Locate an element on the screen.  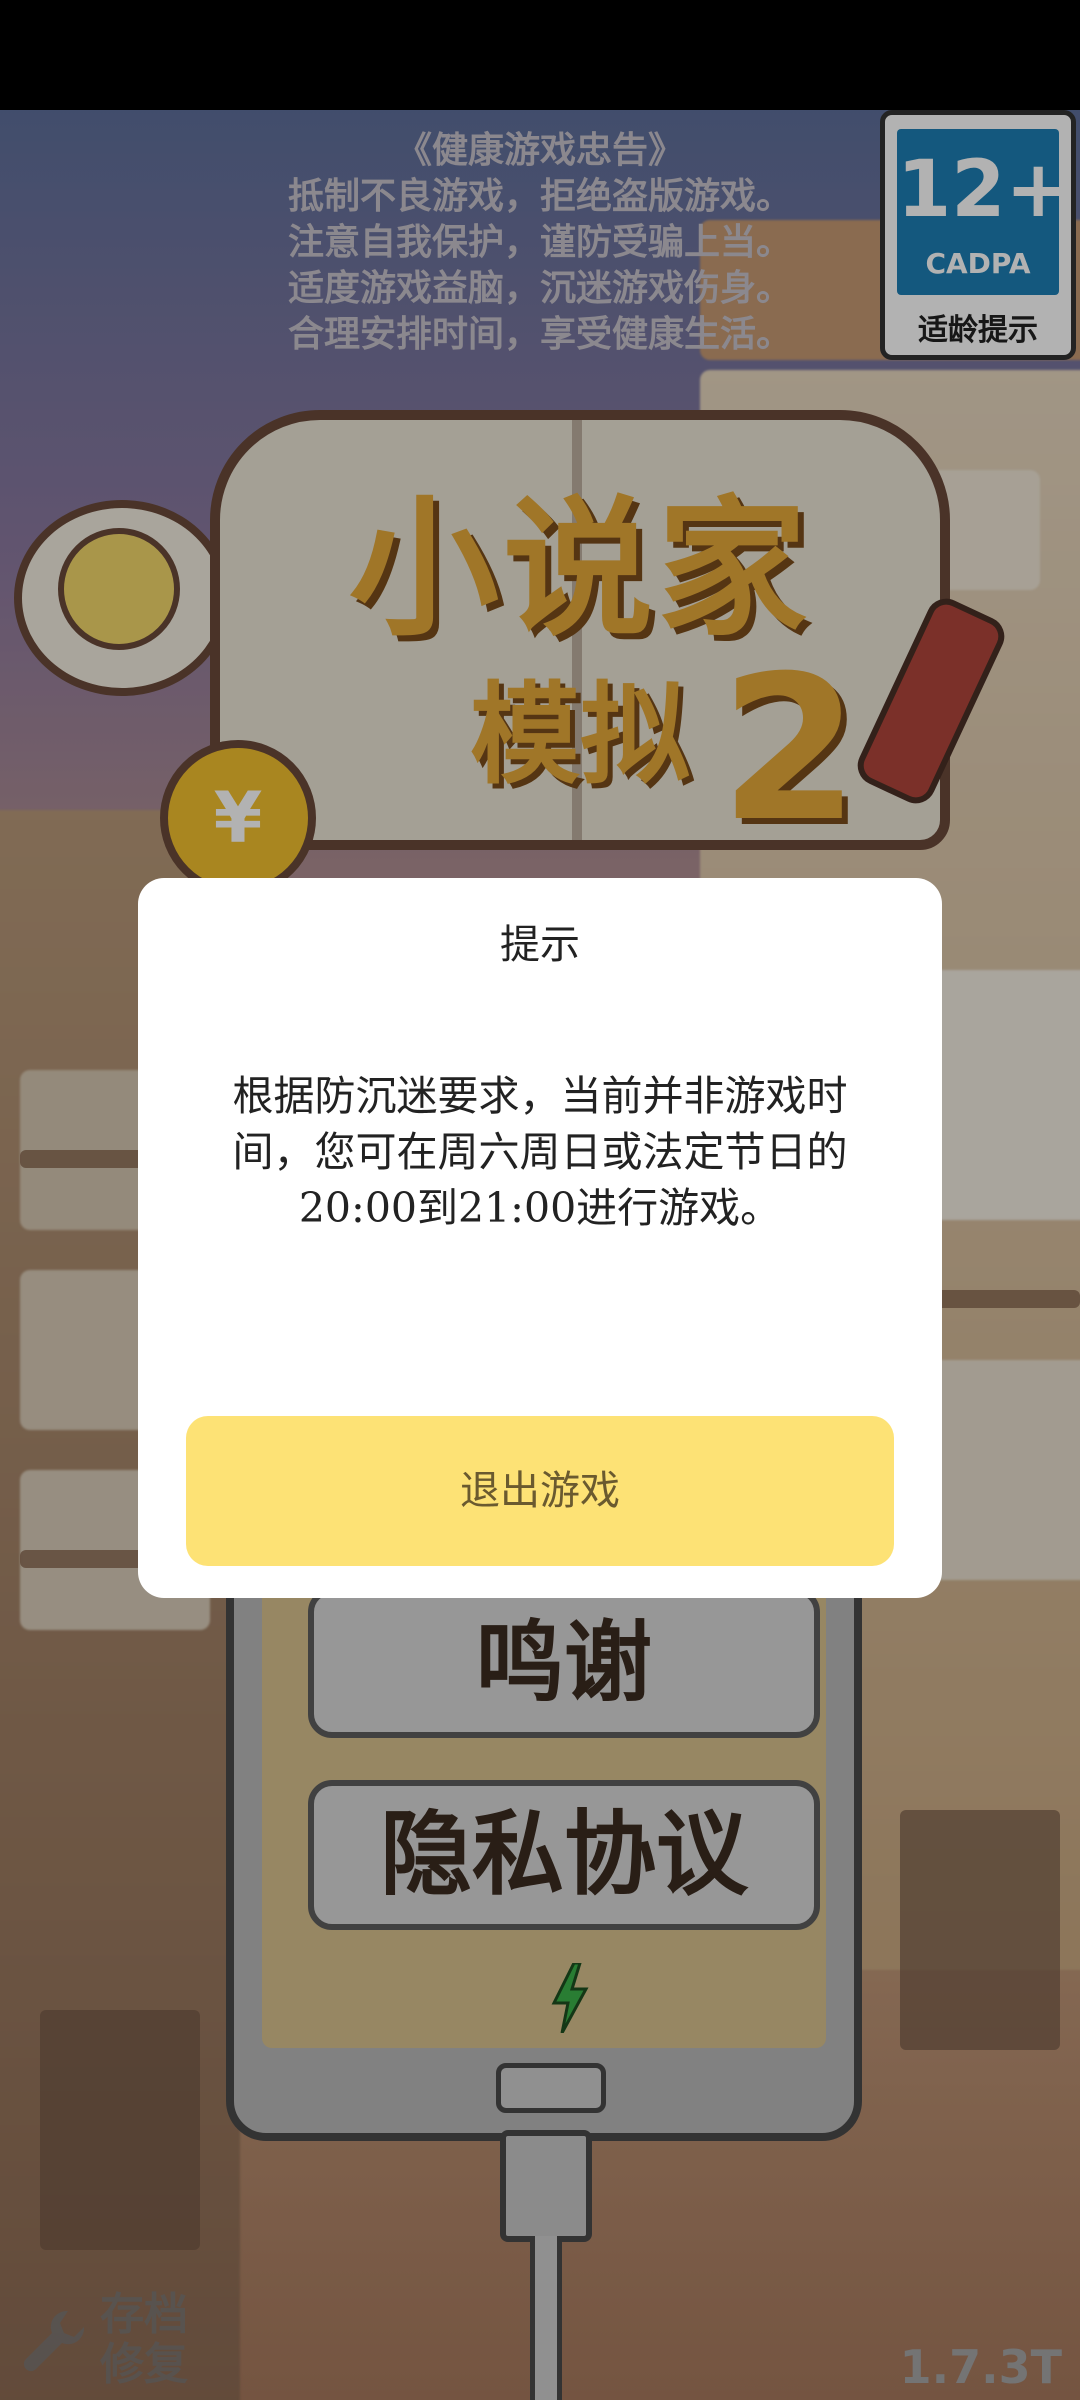
exit-game-button: 退出游戏 is located at coordinates (540, 1491).